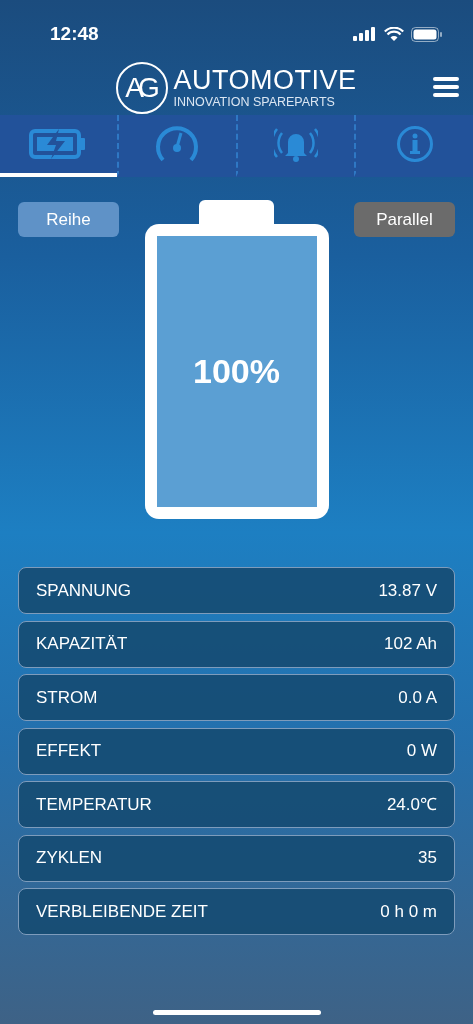  Describe the element at coordinates (142, 87) in the screenshot. I see `logo-monogram: AG` at that location.